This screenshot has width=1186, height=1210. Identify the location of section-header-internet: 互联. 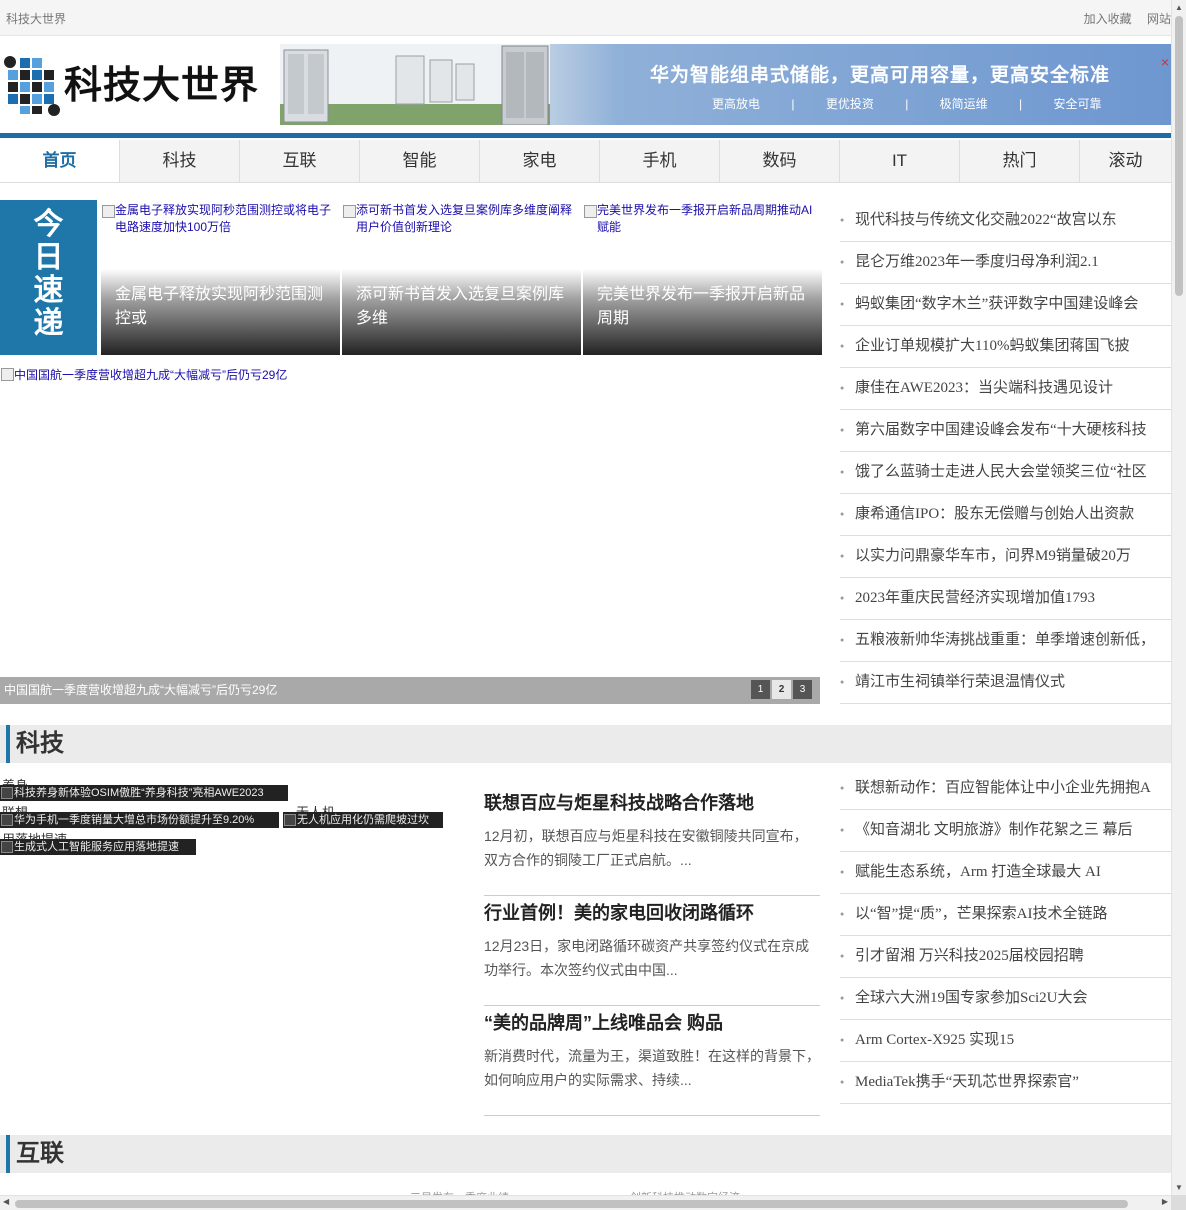
(585, 1154).